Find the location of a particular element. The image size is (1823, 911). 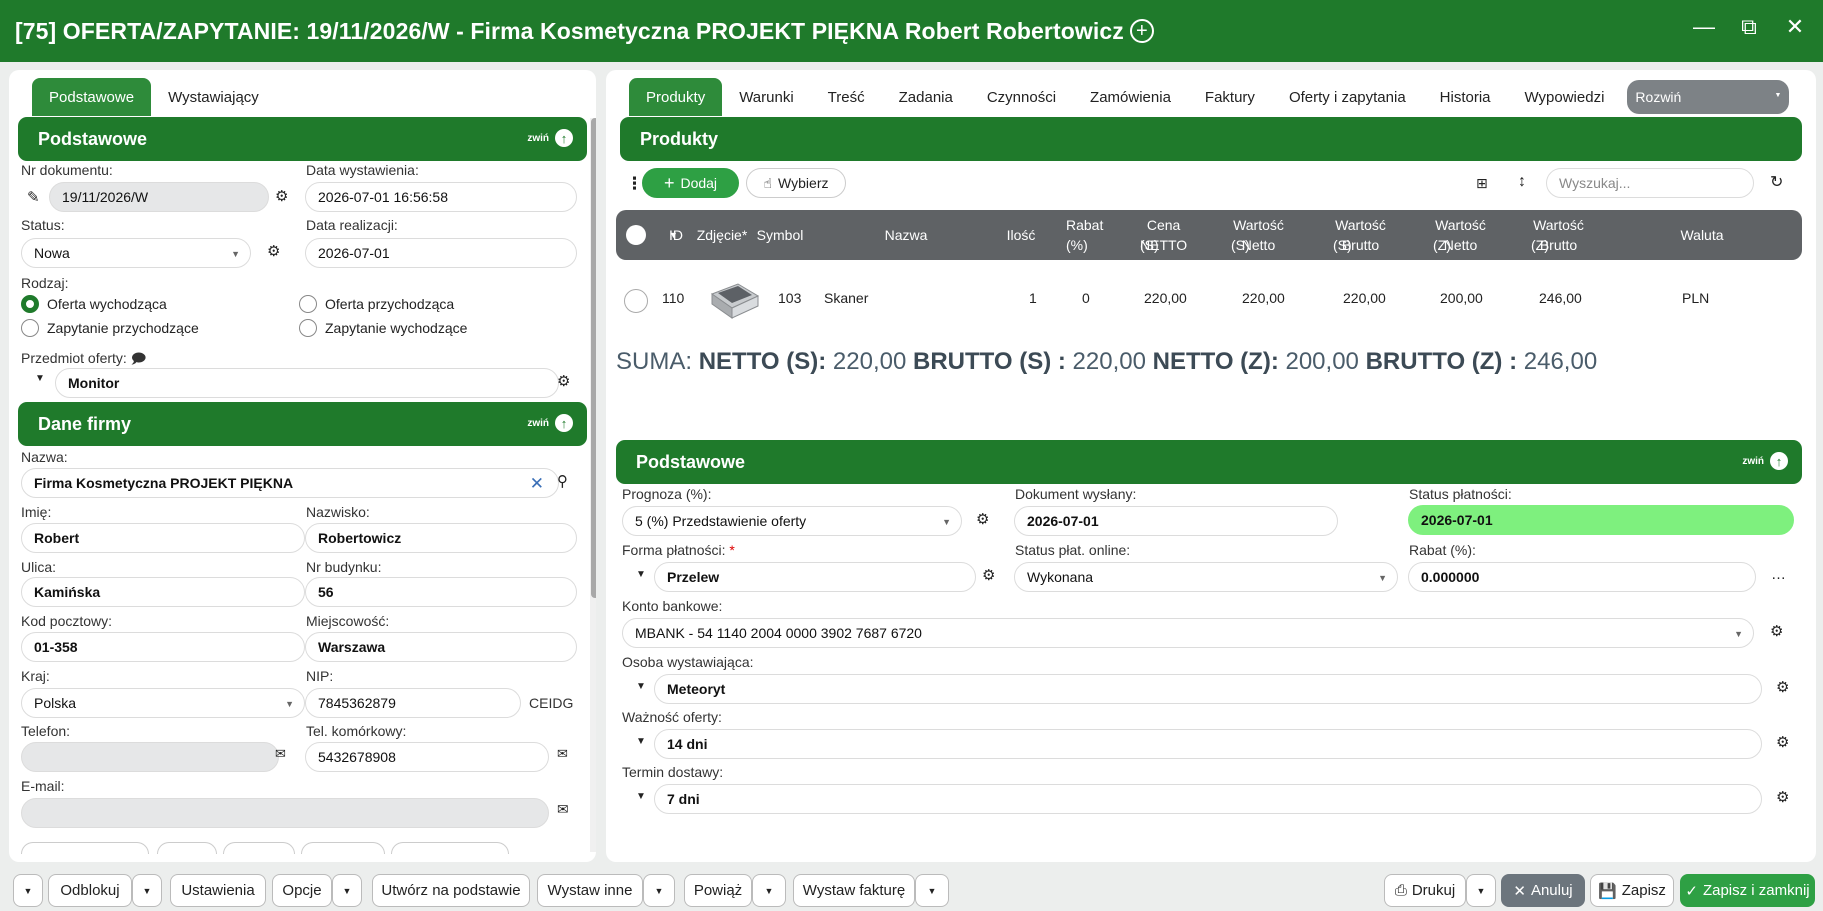

tab-historia: Historia is located at coordinates (1465, 97).